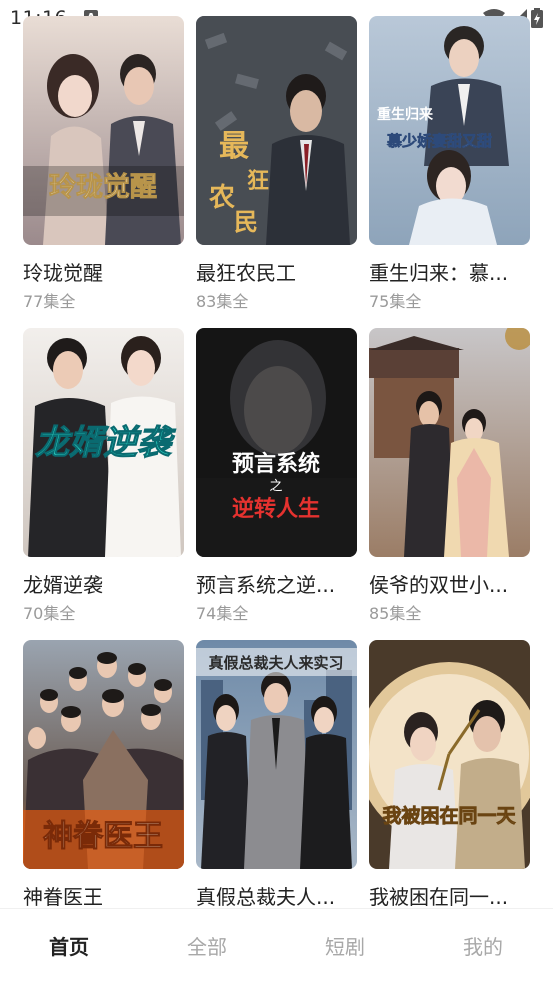 The height and width of the screenshot is (984, 553). What do you see at coordinates (103, 130) in the screenshot?
I see `drama-poster: 玲珑觉醒` at bounding box center [103, 130].